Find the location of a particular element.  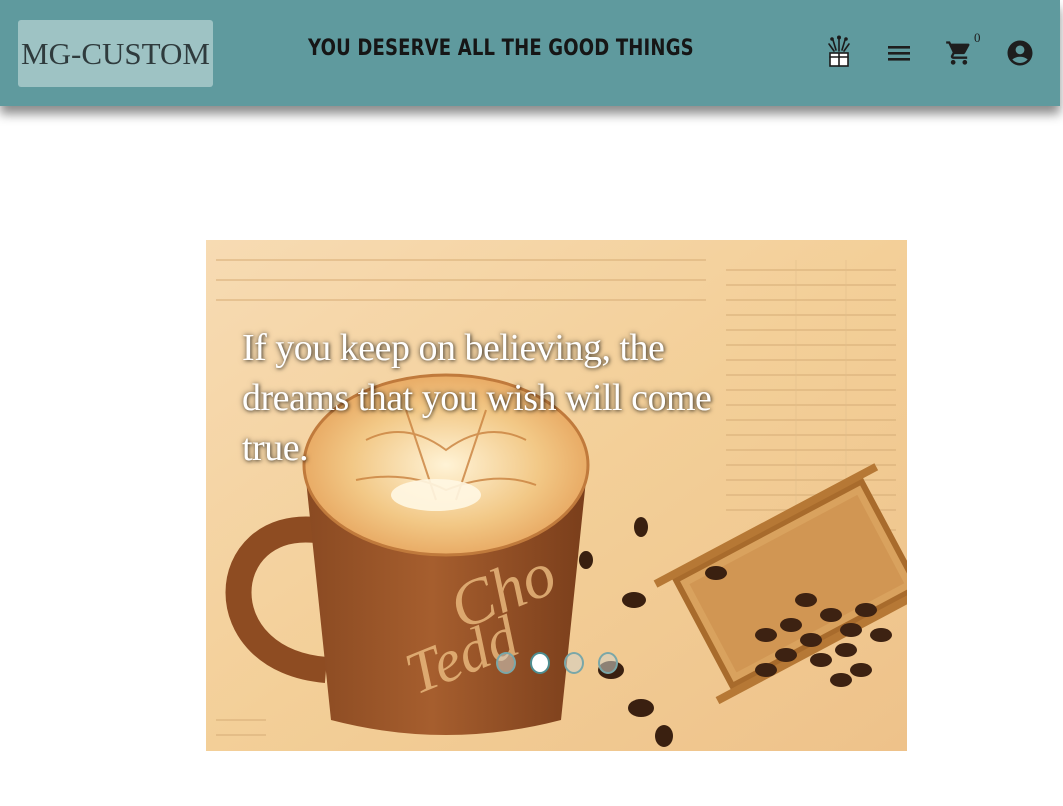

account-icon is located at coordinates (1020, 53).